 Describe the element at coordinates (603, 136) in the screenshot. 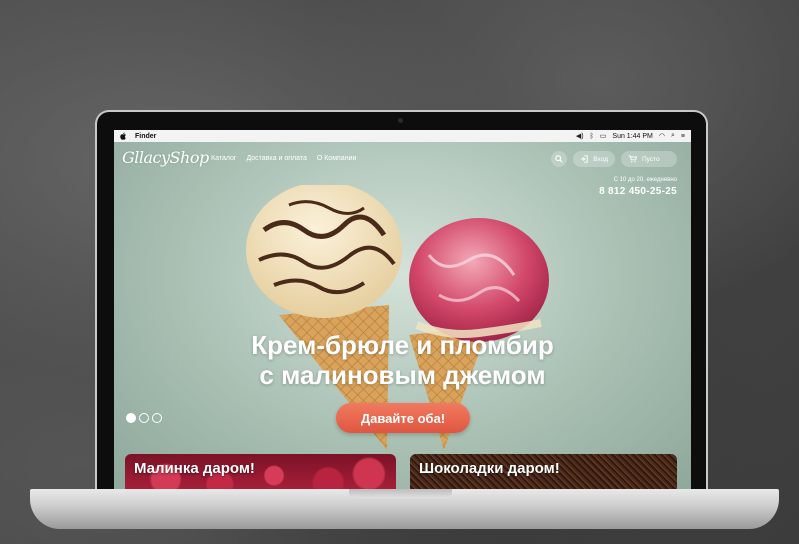

I see `battery-icon: ▭` at that location.